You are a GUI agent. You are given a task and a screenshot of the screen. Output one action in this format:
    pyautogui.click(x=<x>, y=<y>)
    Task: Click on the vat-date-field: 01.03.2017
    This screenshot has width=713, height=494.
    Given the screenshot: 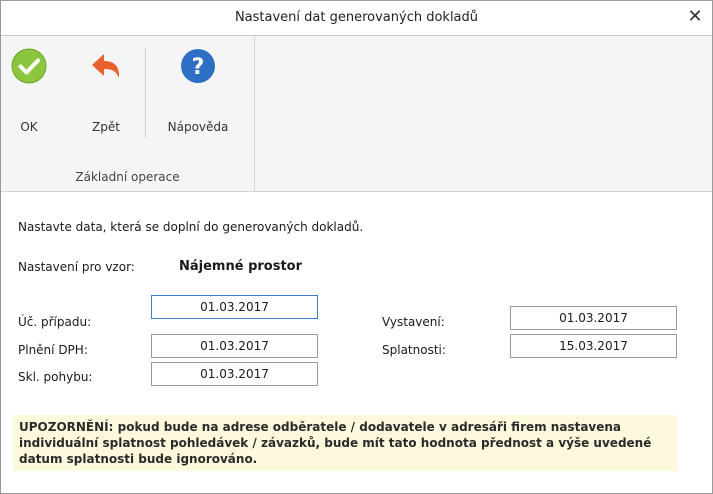 What is the action you would take?
    pyautogui.click(x=234, y=346)
    